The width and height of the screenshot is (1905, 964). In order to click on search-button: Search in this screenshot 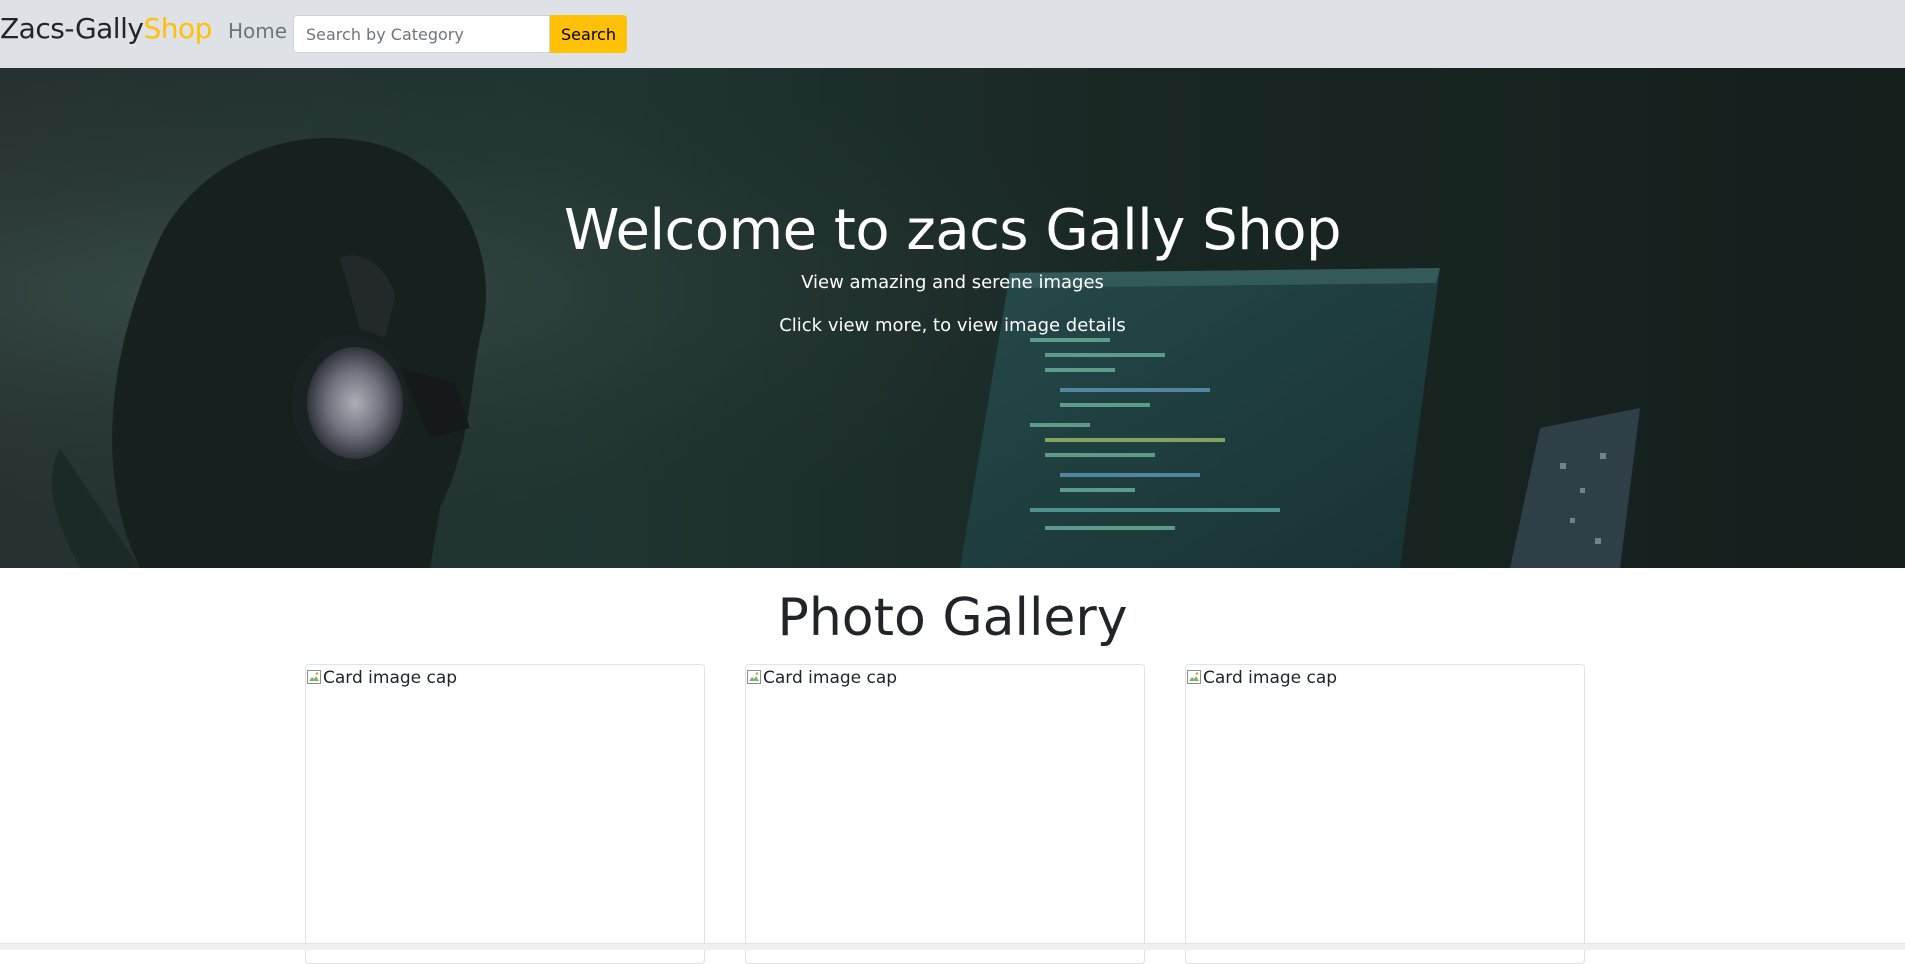, I will do `click(588, 34)`.